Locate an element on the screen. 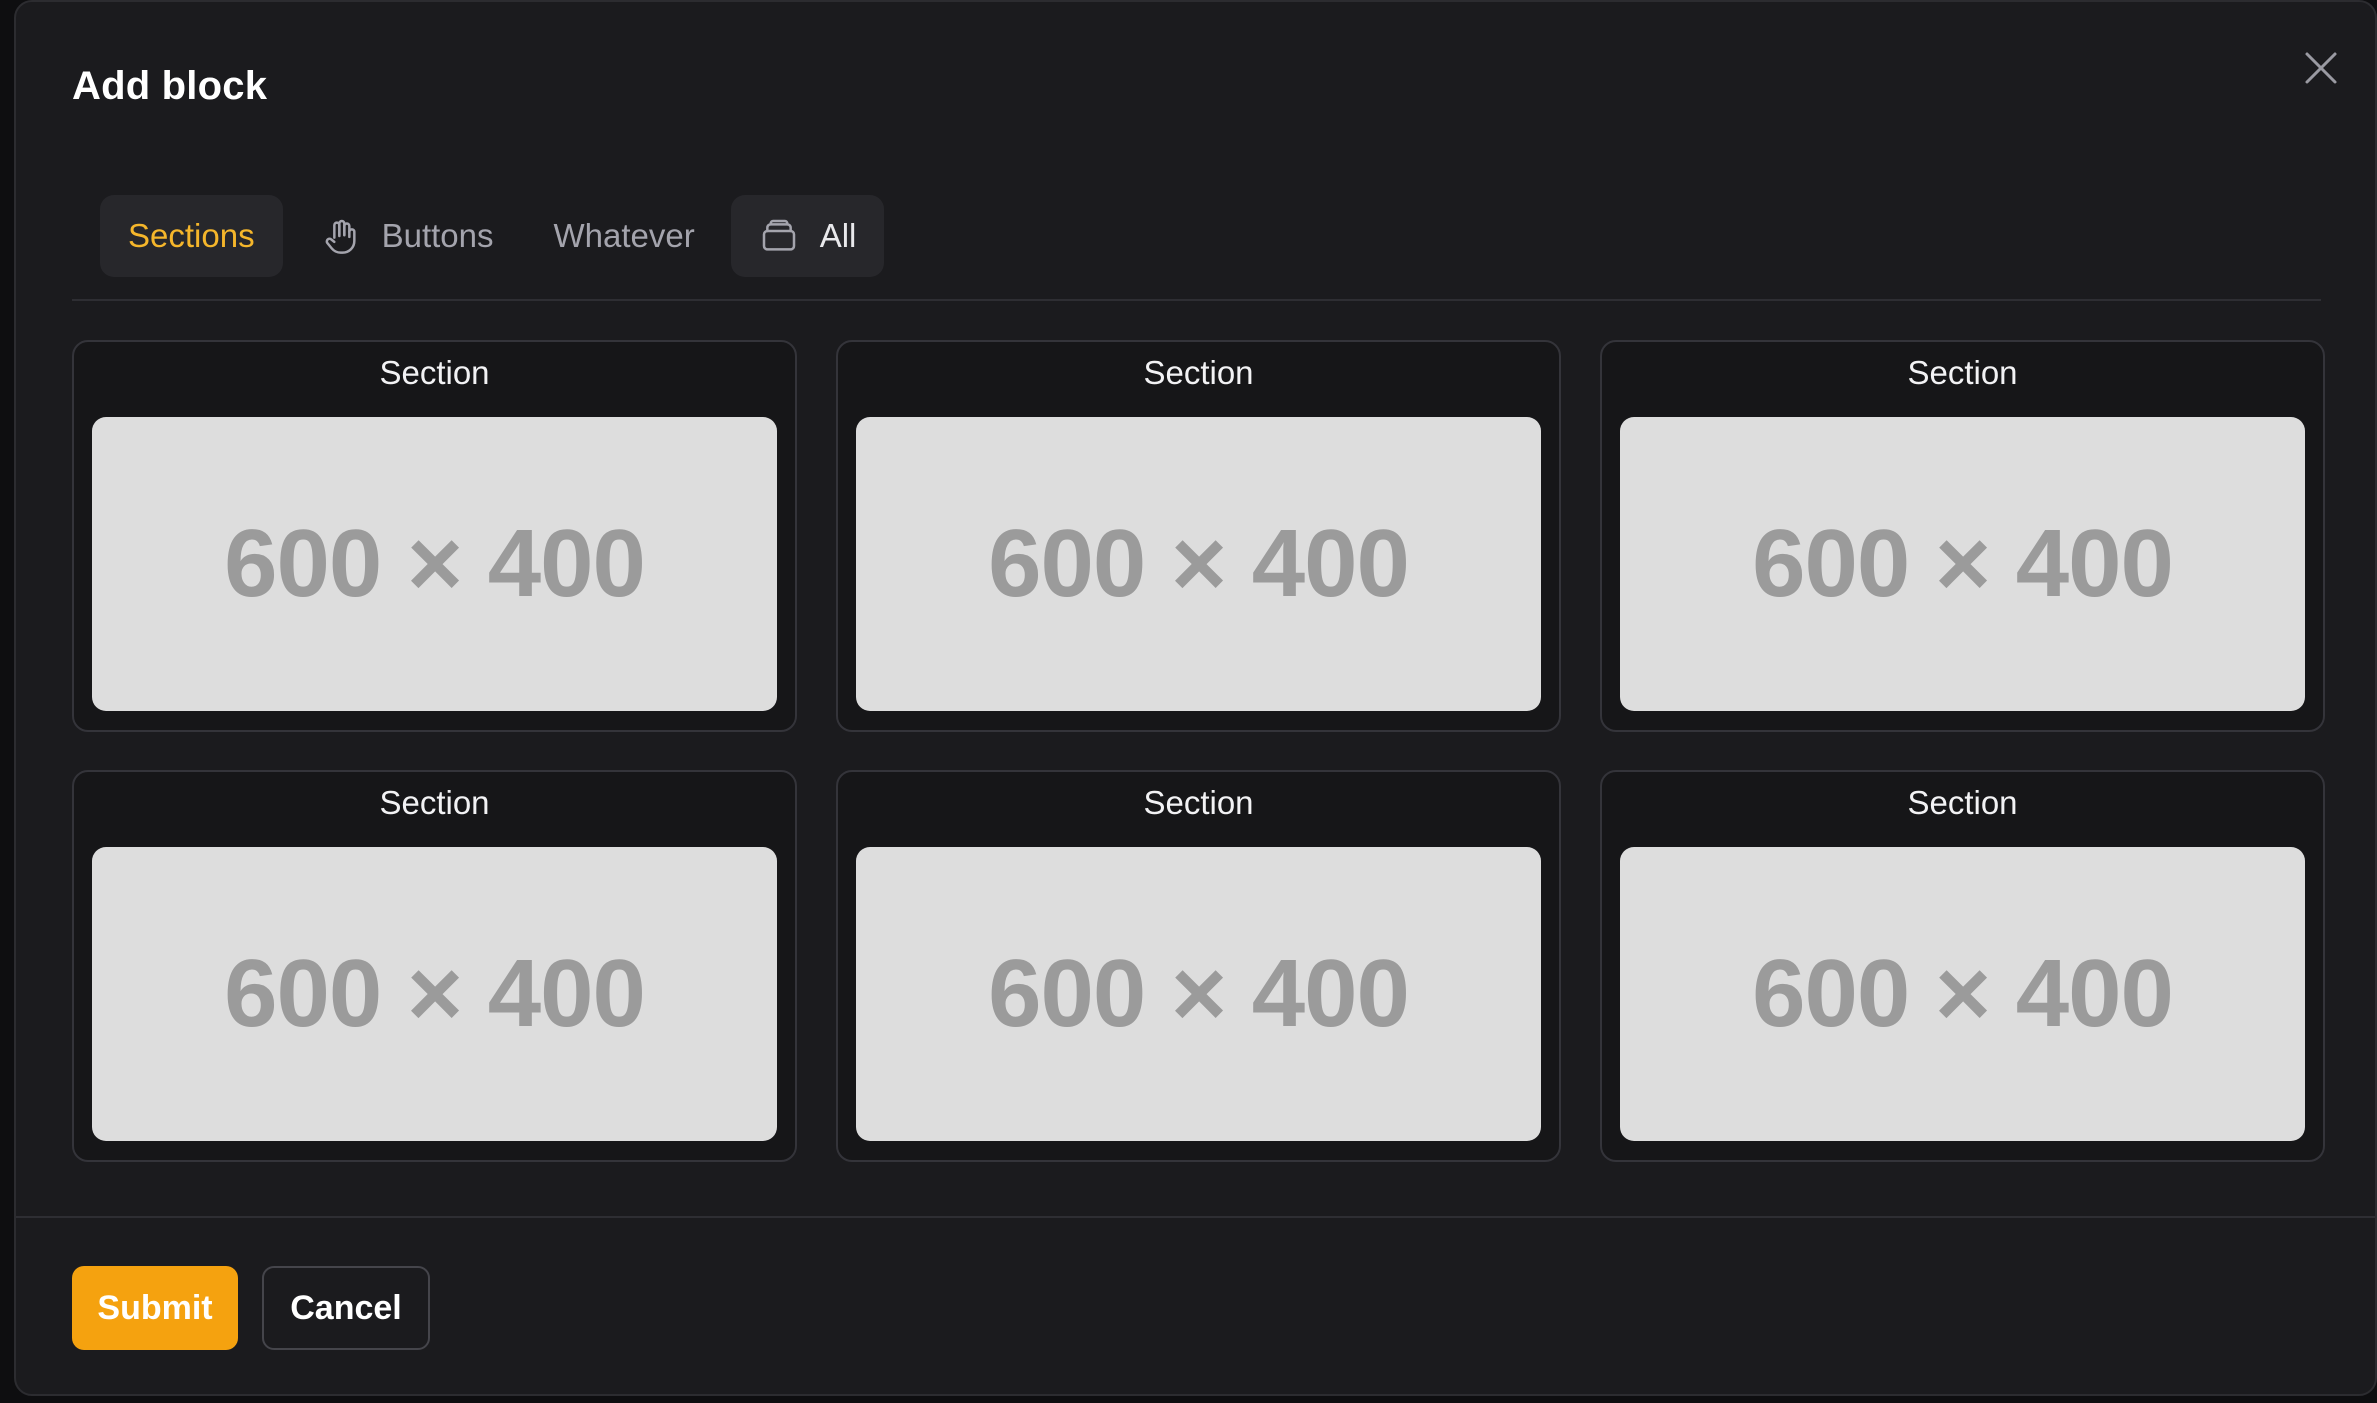 Image resolution: width=2377 pixels, height=1403 pixels. archive-icon is located at coordinates (779, 236).